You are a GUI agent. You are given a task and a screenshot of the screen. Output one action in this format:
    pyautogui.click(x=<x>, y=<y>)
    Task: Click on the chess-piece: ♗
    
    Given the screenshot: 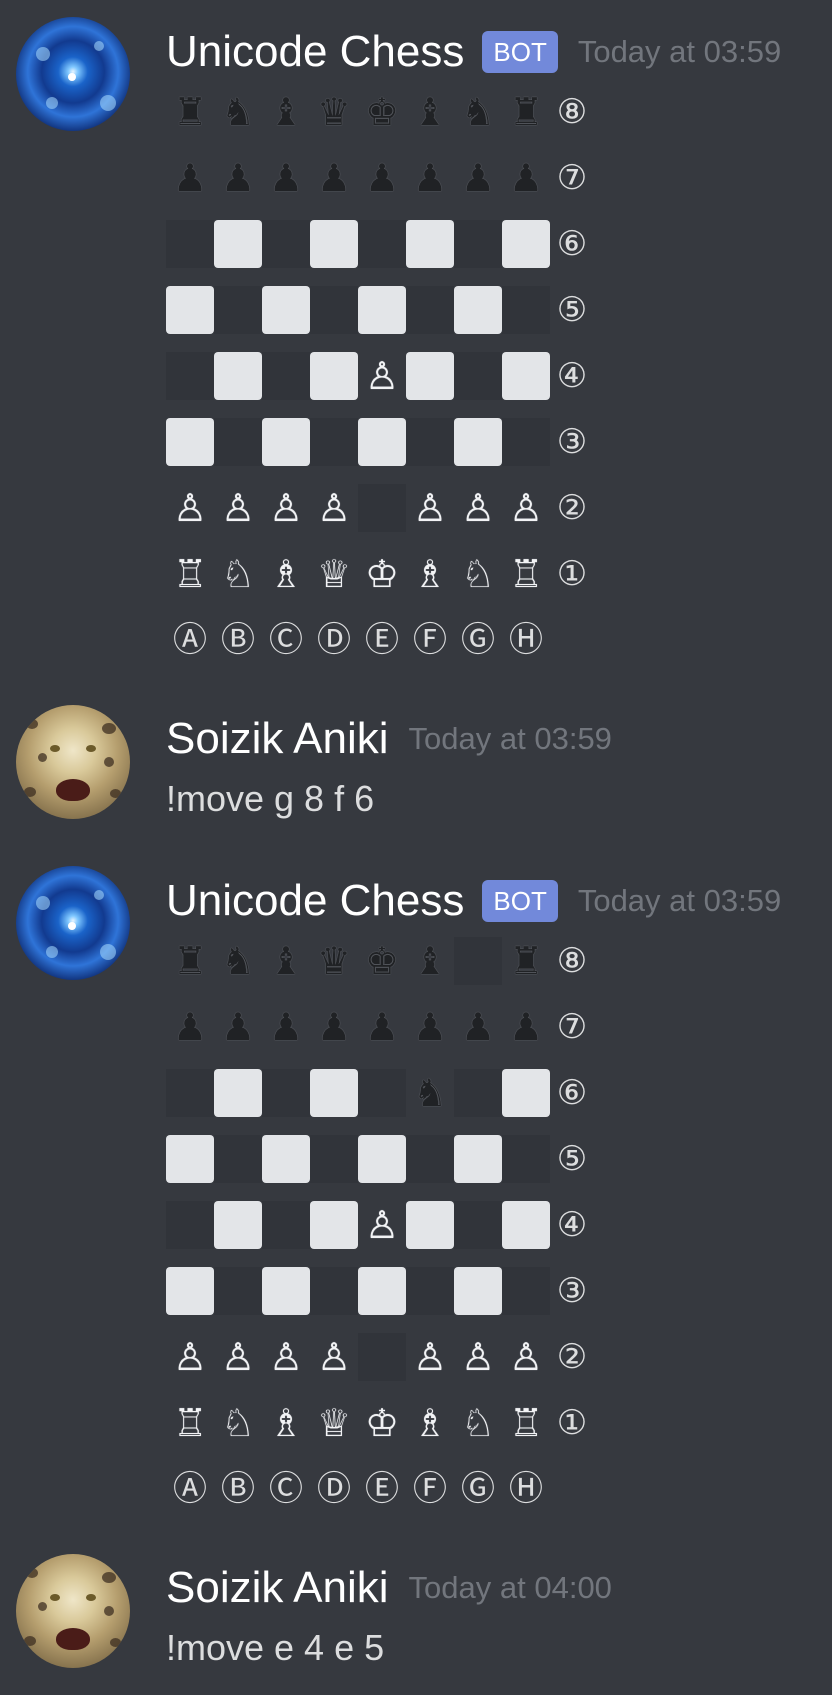 What is the action you would take?
    pyautogui.click(x=430, y=1423)
    